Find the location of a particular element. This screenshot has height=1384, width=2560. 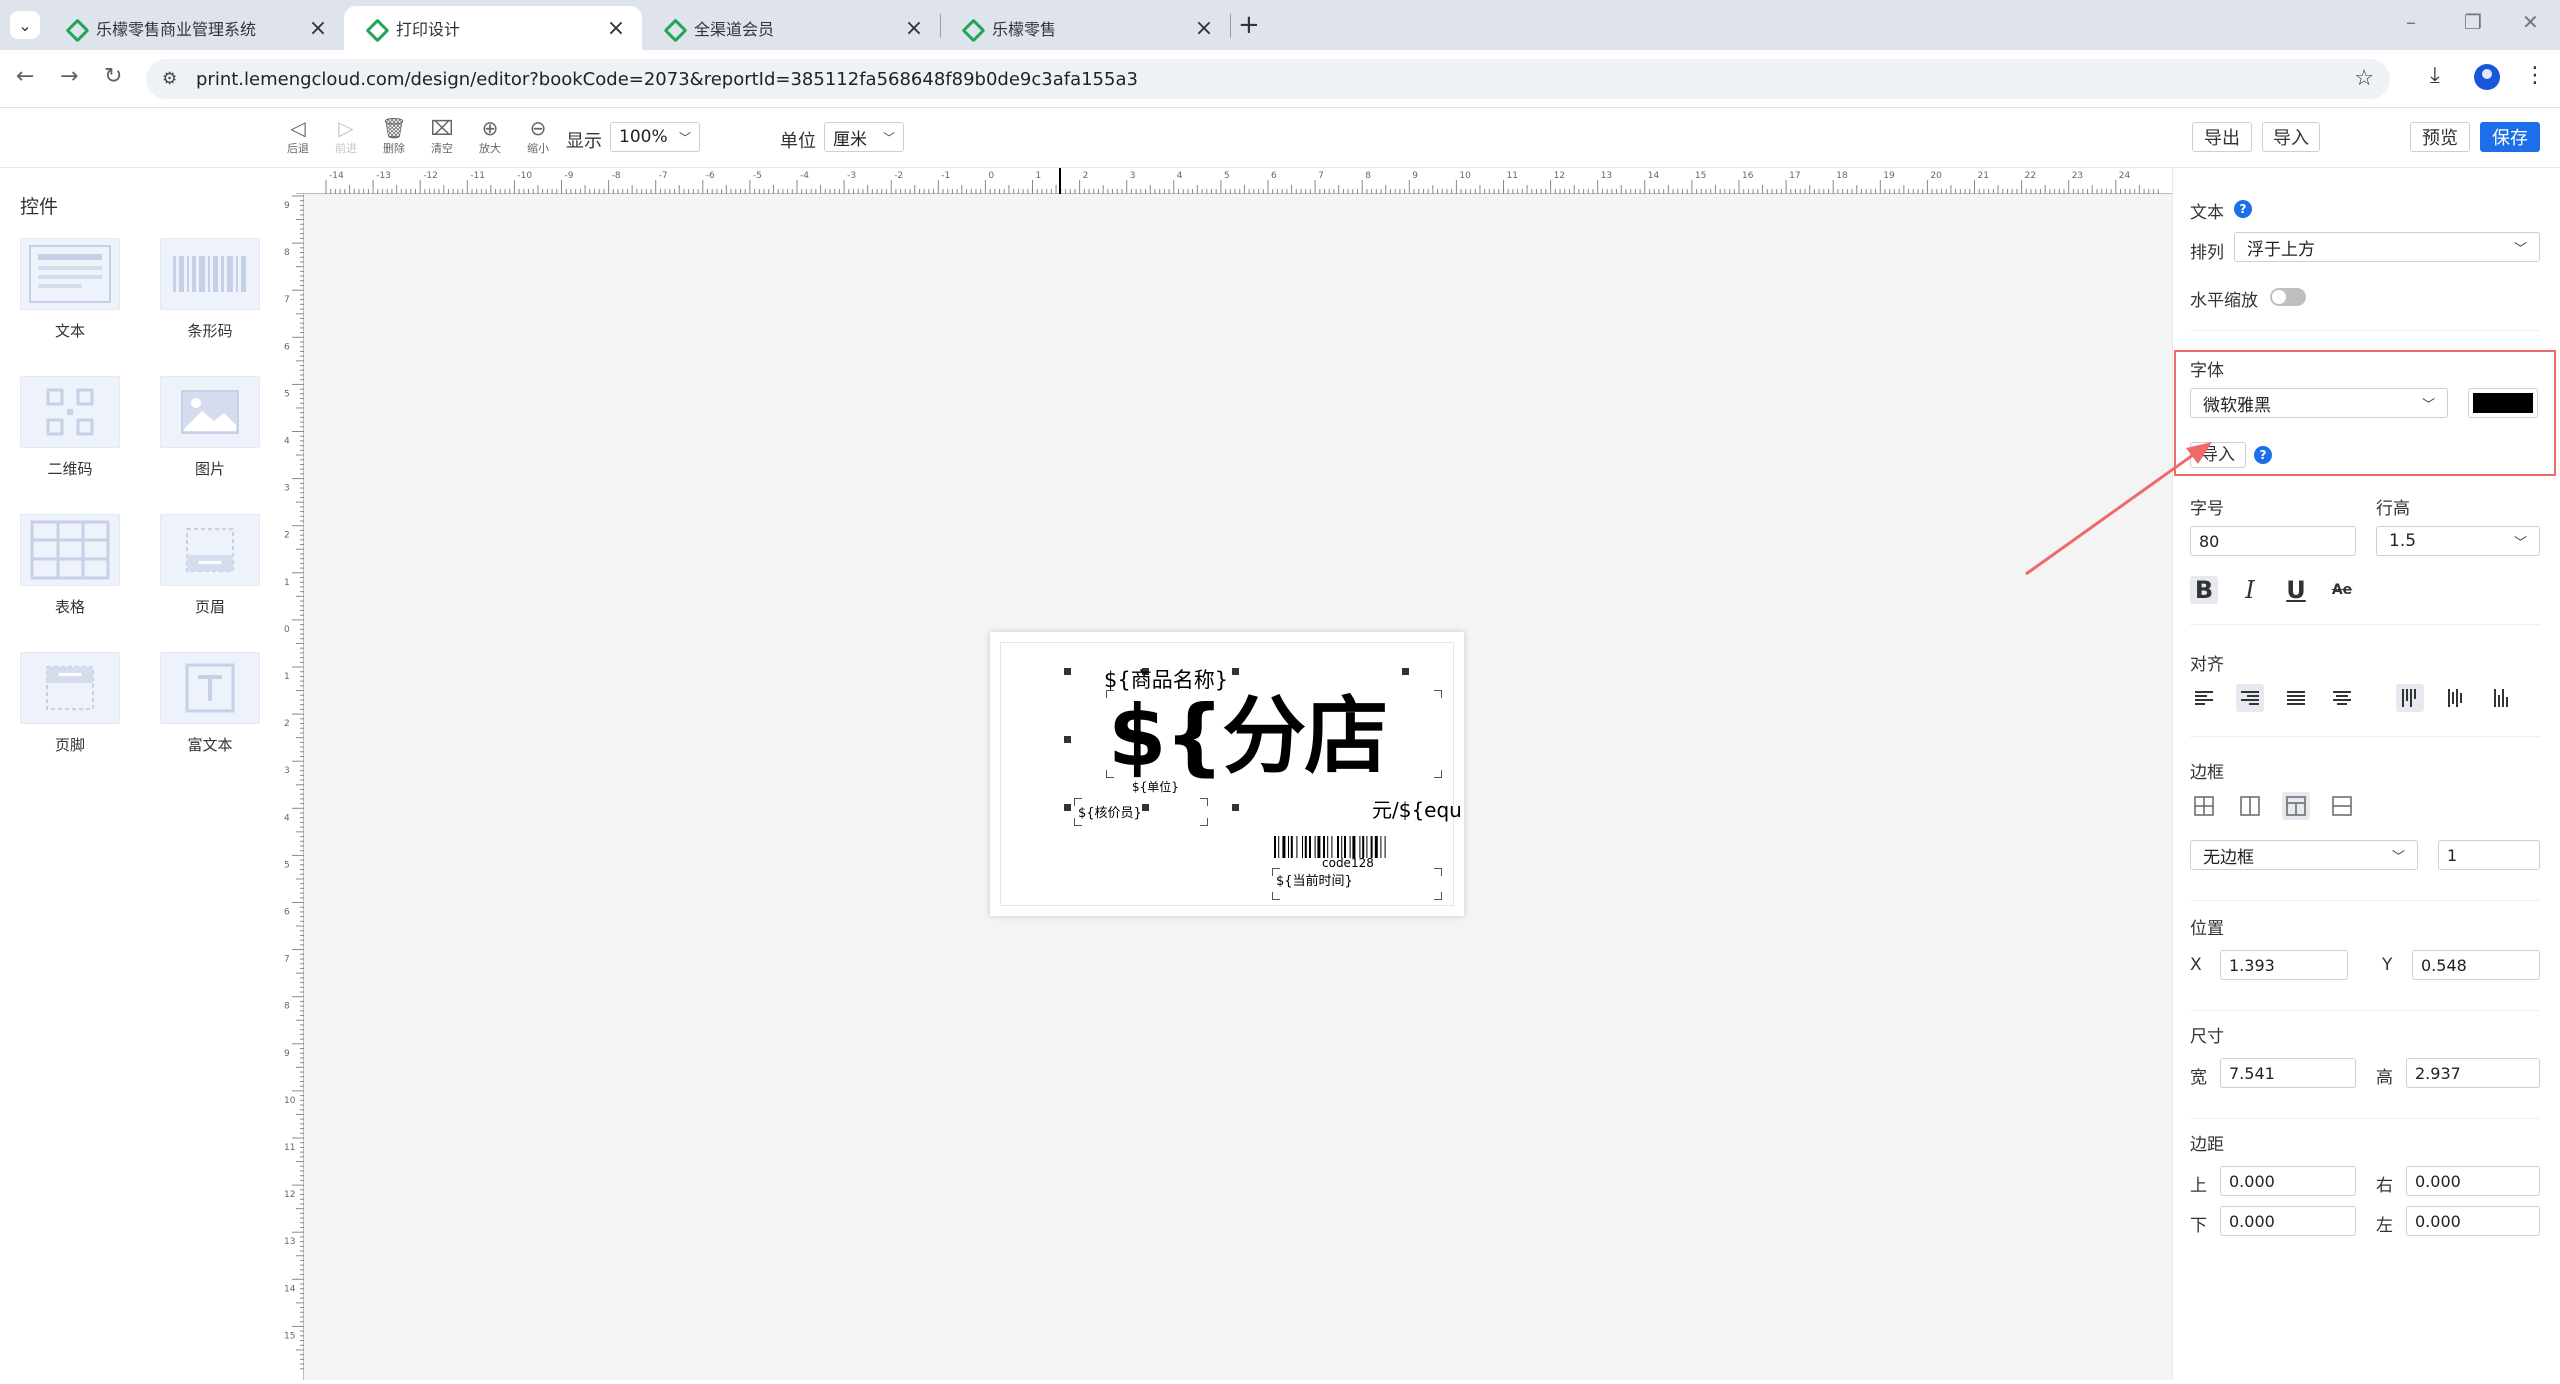

position-y-input: 0.548 is located at coordinates (2476, 965).